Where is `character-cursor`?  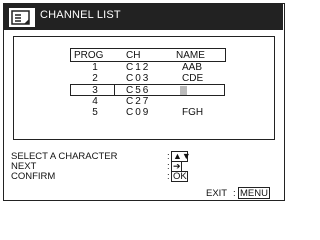 character-cursor is located at coordinates (183, 90).